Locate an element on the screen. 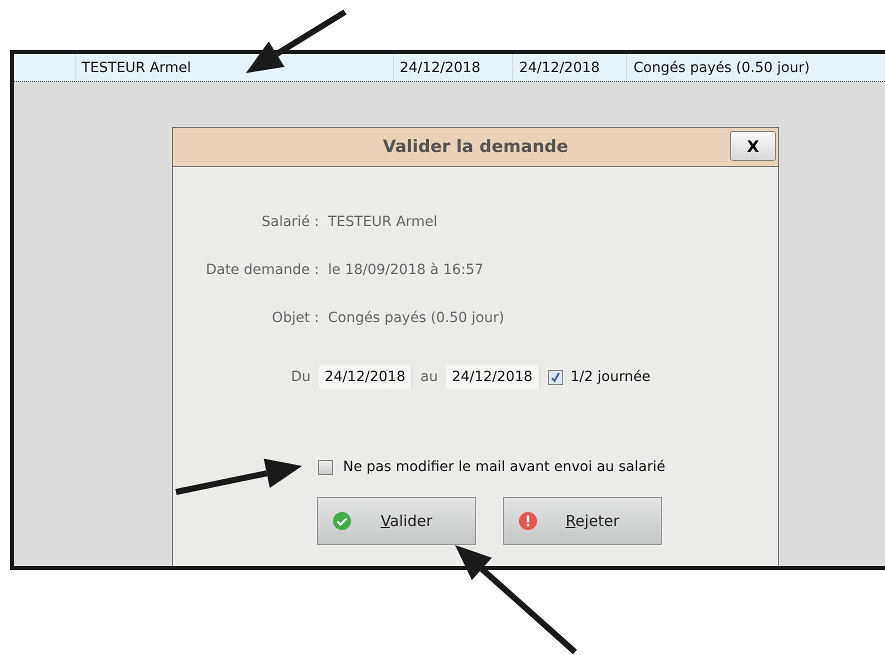  half-day-checkbox is located at coordinates (555, 377).